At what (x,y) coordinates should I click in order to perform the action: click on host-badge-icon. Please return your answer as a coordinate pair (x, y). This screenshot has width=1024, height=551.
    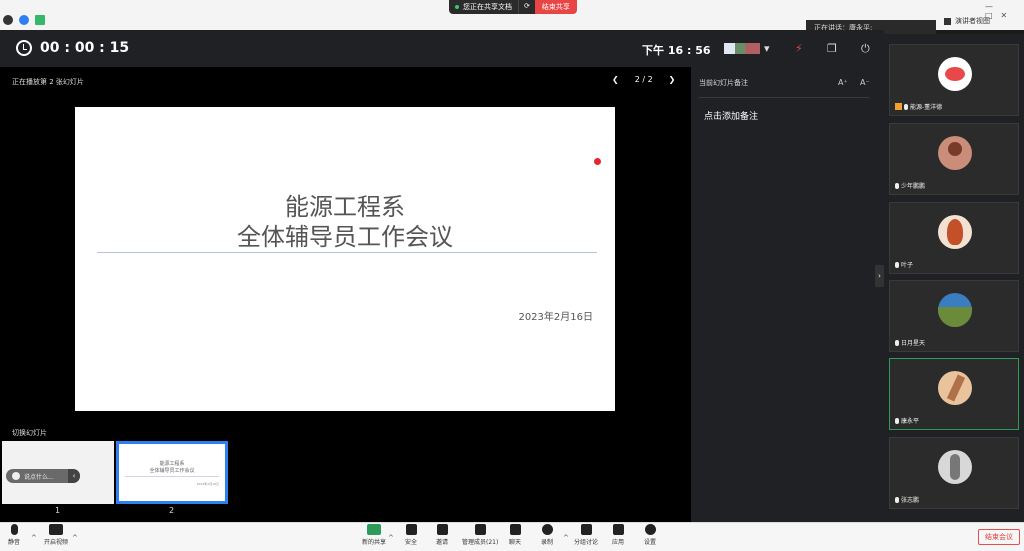
    Looking at the image, I should click on (898, 106).